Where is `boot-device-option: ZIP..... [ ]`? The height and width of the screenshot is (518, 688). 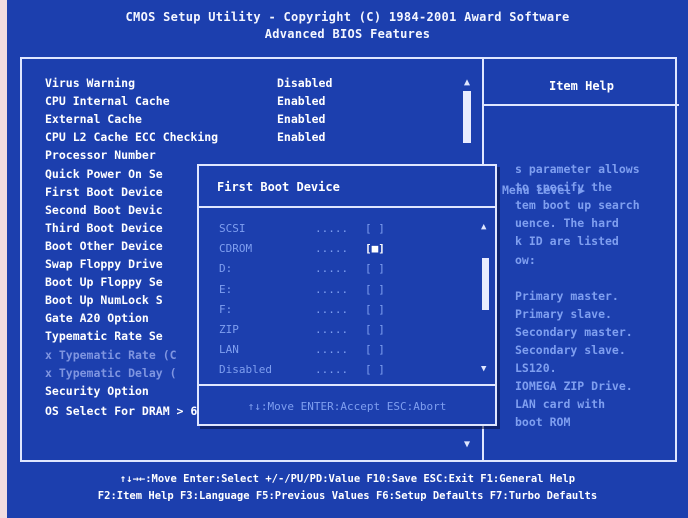
boot-device-option: ZIP..... [ ] is located at coordinates (302, 329).